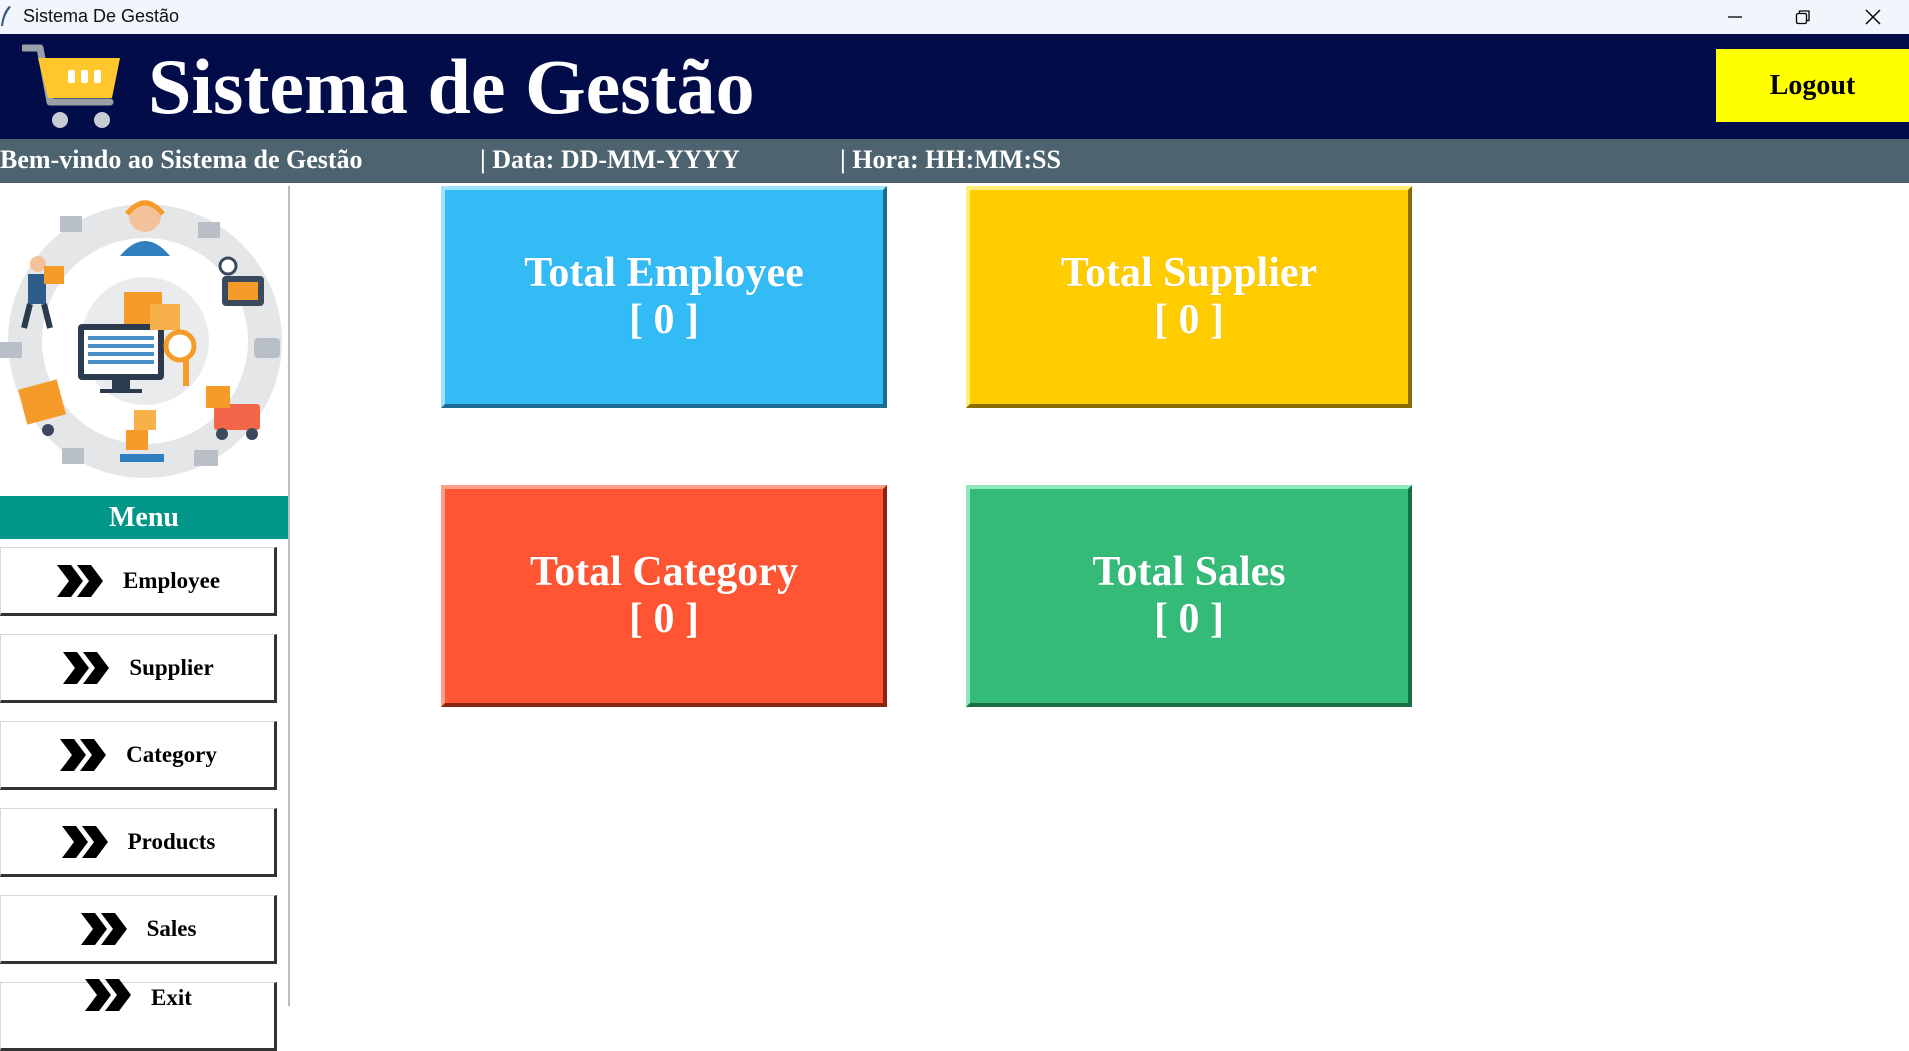 The width and height of the screenshot is (1909, 1051). Describe the element at coordinates (950, 159) in the screenshot. I see `time-text: | Hora: HH:MM:SS` at that location.